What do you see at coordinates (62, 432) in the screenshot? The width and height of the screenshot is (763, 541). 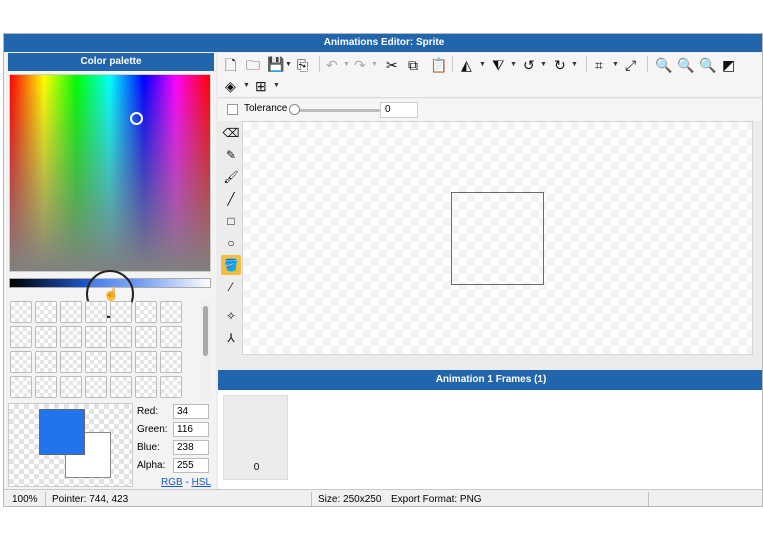 I see `foreground-color-swatch` at bounding box center [62, 432].